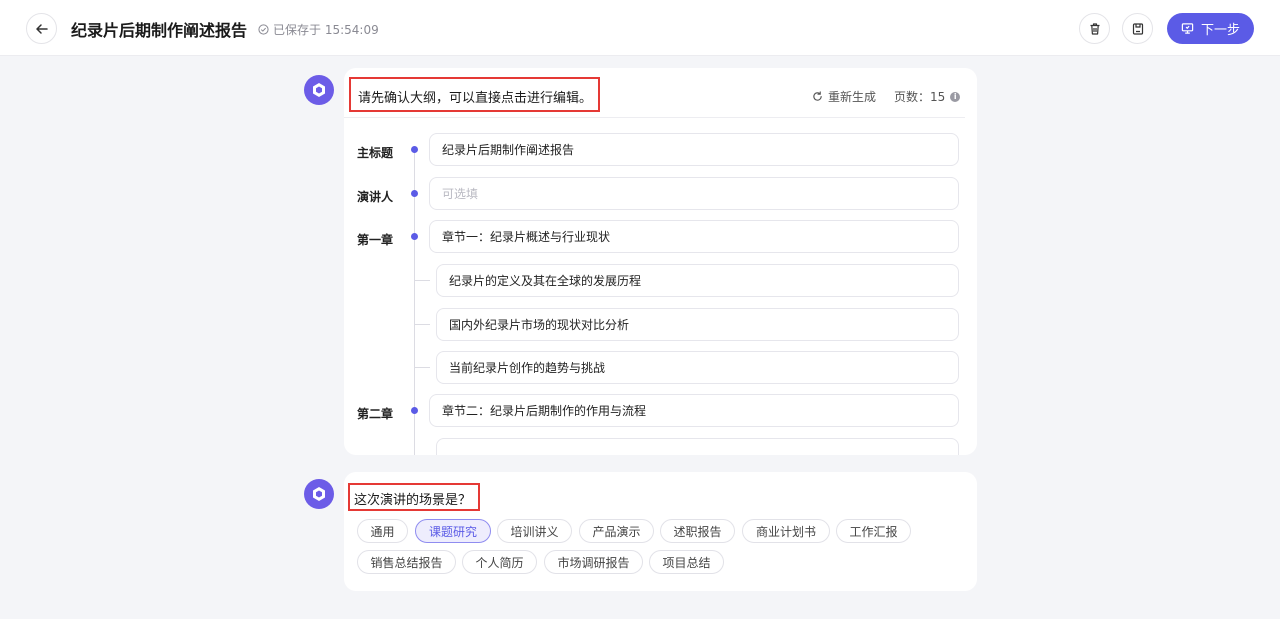 Image resolution: width=1280 pixels, height=619 pixels. What do you see at coordinates (852, 97) in the screenshot?
I see `regenerate-label: 重新生成` at bounding box center [852, 97].